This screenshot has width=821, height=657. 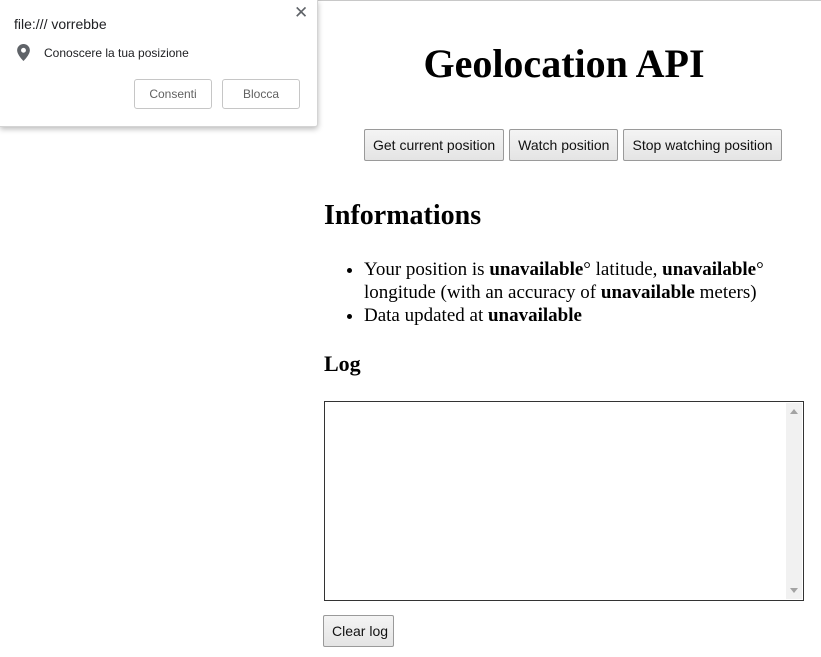 What do you see at coordinates (427, 269) in the screenshot?
I see `position-prefix: Your position is` at bounding box center [427, 269].